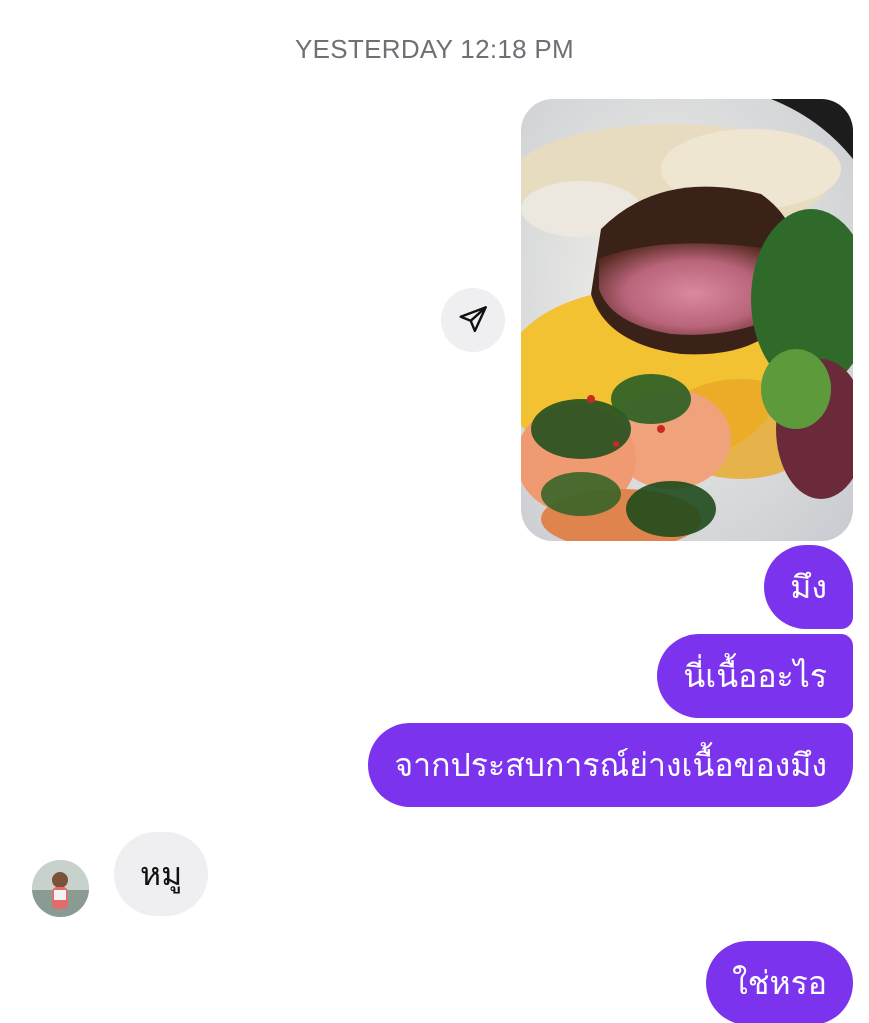  I want to click on incoming-message: หมู, so click(161, 874).